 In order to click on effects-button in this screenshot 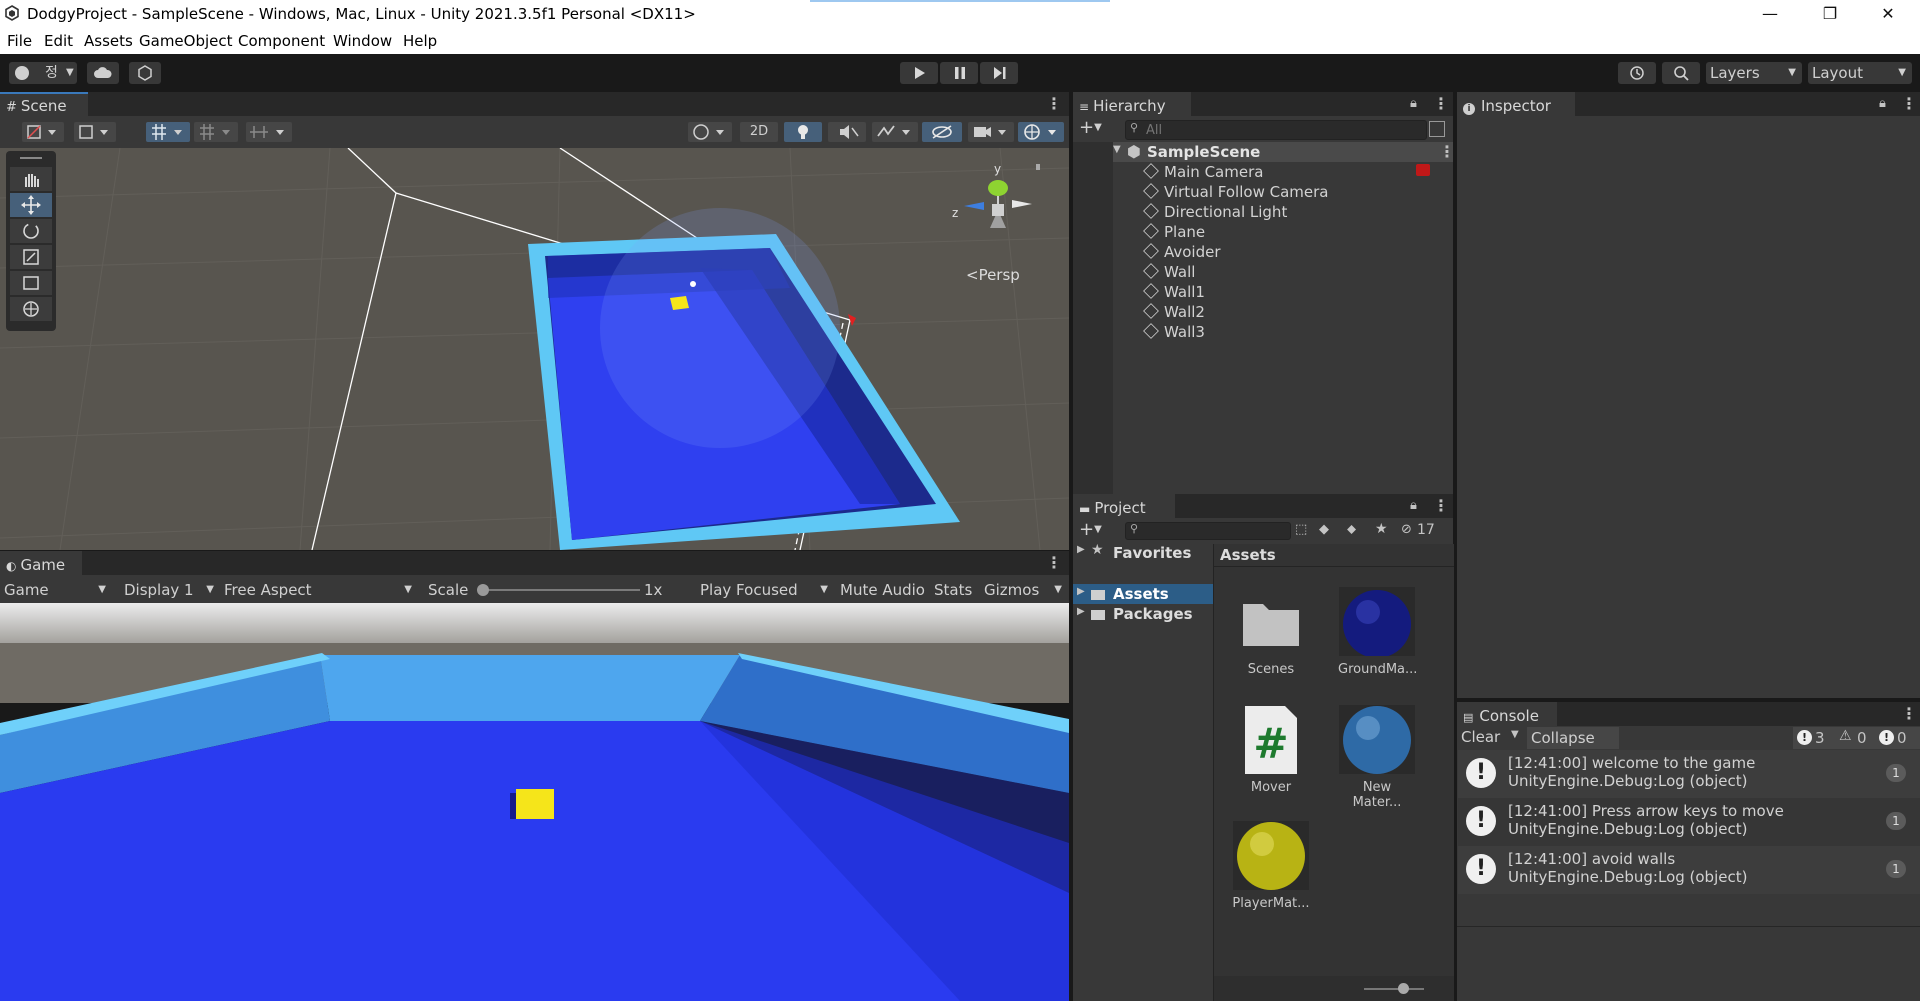, I will do `click(895, 132)`.